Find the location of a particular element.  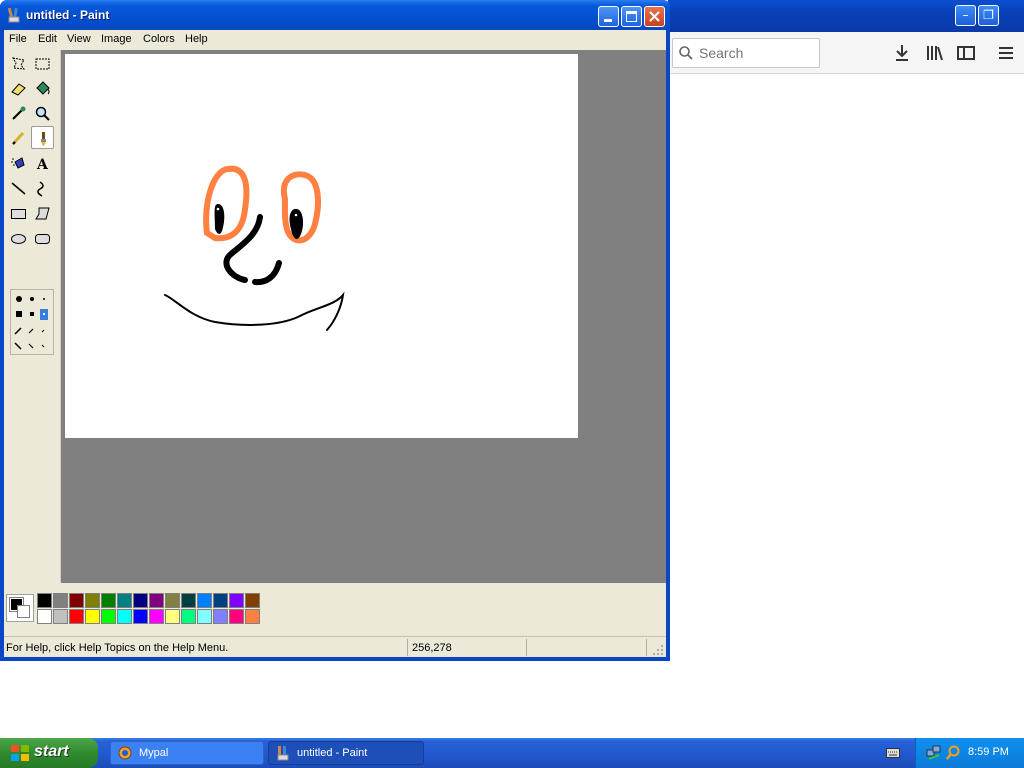

curve-tool is located at coordinates (42, 188).